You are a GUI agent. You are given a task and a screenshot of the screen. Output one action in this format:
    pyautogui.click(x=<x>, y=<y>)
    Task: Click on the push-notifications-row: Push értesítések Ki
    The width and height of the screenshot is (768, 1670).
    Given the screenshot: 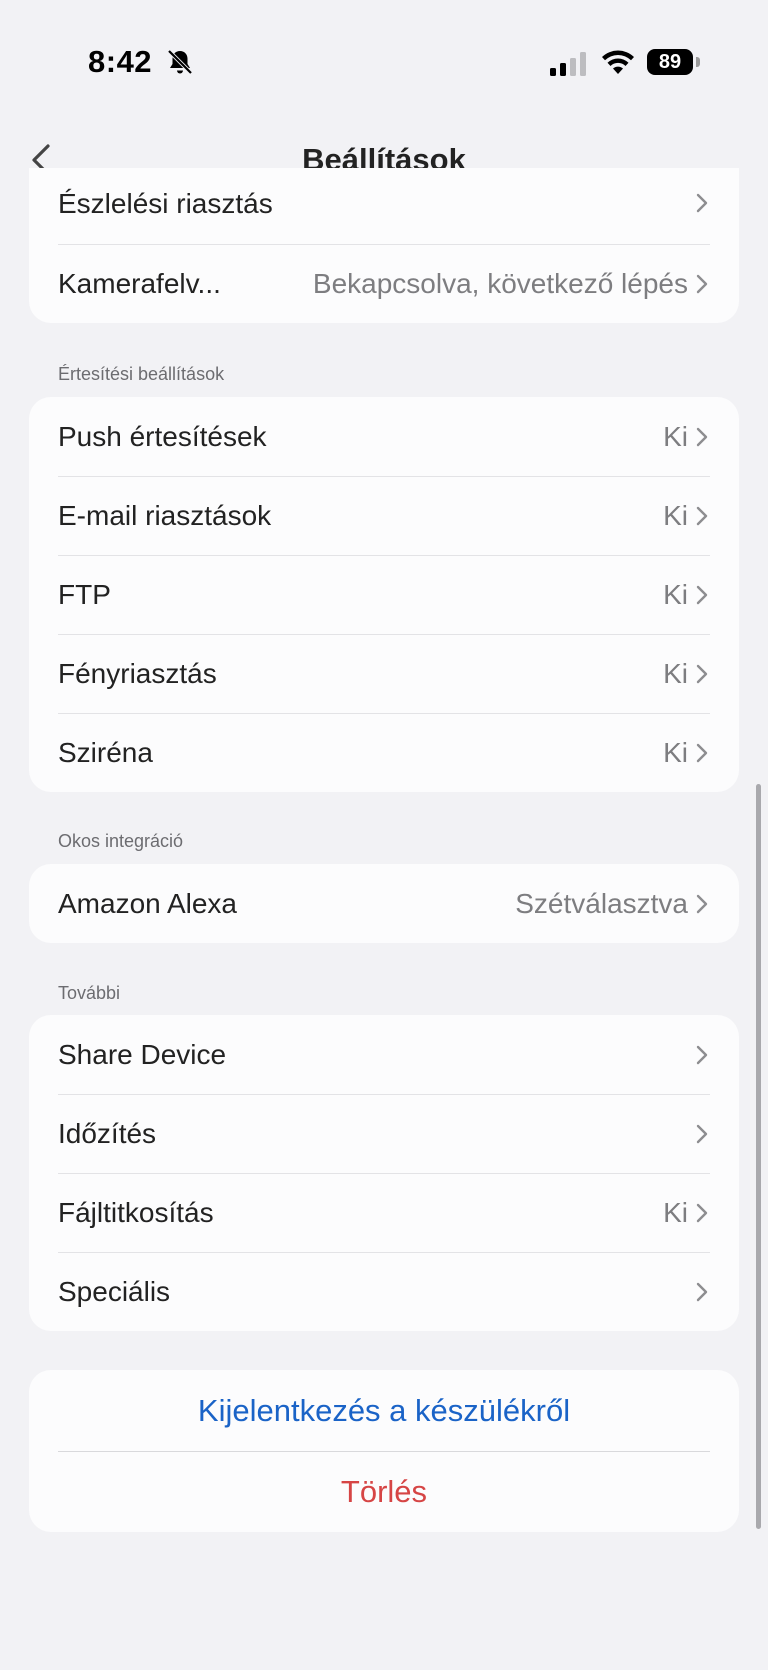 What is the action you would take?
    pyautogui.click(x=384, y=436)
    